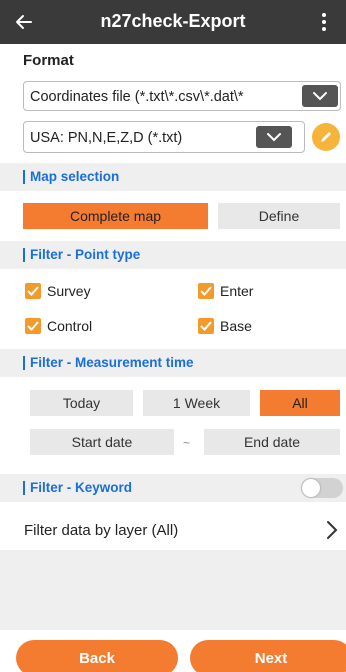  Describe the element at coordinates (106, 138) in the screenshot. I see `layout-value: USA: PN,N,E,Z,D (*.txt)` at that location.